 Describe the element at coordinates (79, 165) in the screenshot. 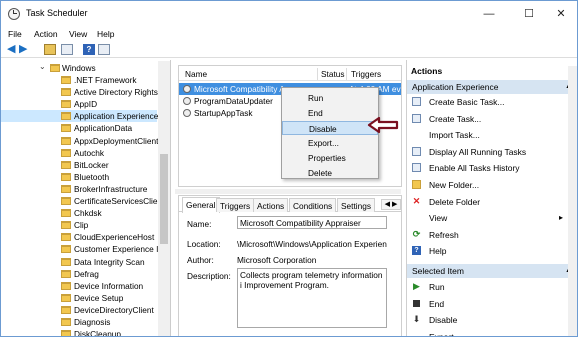

I see `tree-item: BitLocker` at that location.